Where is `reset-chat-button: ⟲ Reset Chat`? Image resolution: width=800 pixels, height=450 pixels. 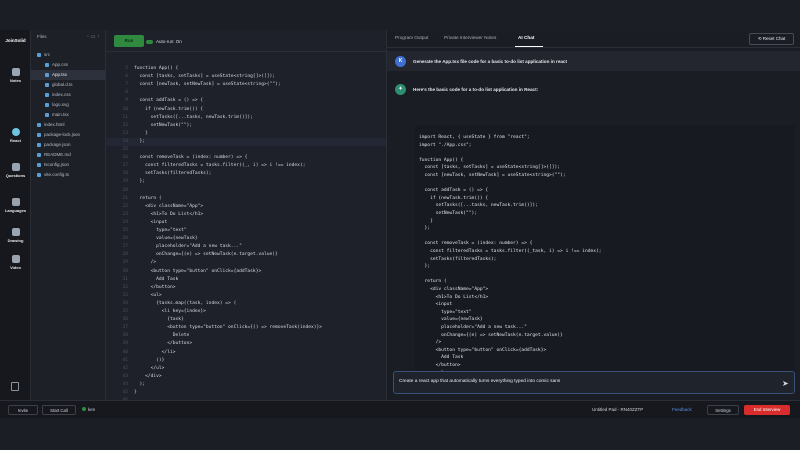 reset-chat-button: ⟲ Reset Chat is located at coordinates (771, 39).